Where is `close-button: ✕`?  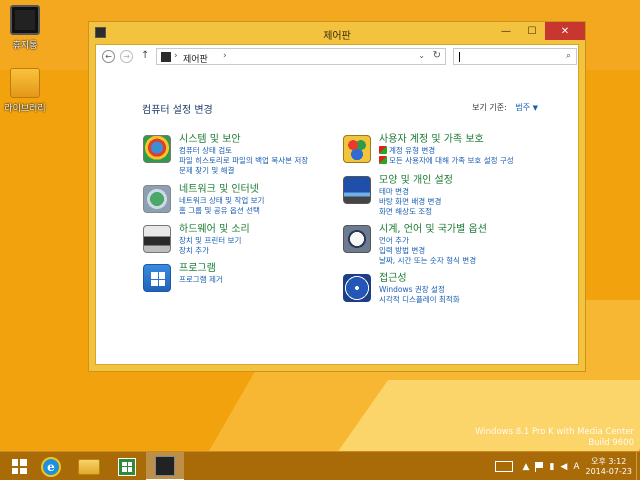 close-button: ✕ is located at coordinates (565, 31).